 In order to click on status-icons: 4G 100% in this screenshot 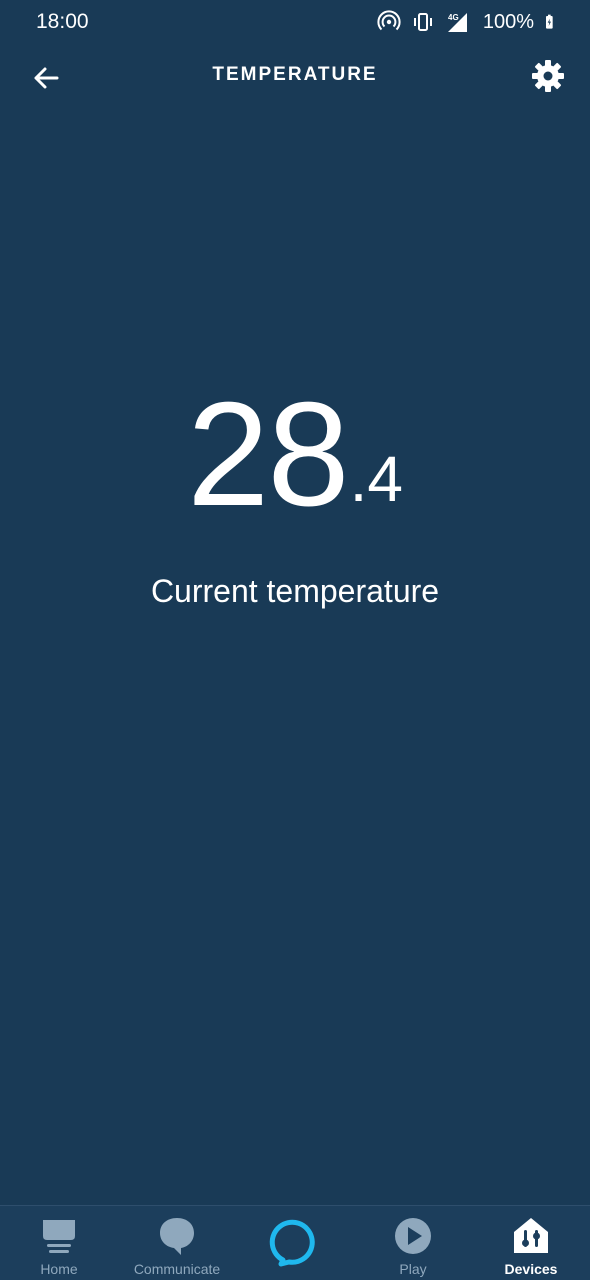, I will do `click(468, 22)`.